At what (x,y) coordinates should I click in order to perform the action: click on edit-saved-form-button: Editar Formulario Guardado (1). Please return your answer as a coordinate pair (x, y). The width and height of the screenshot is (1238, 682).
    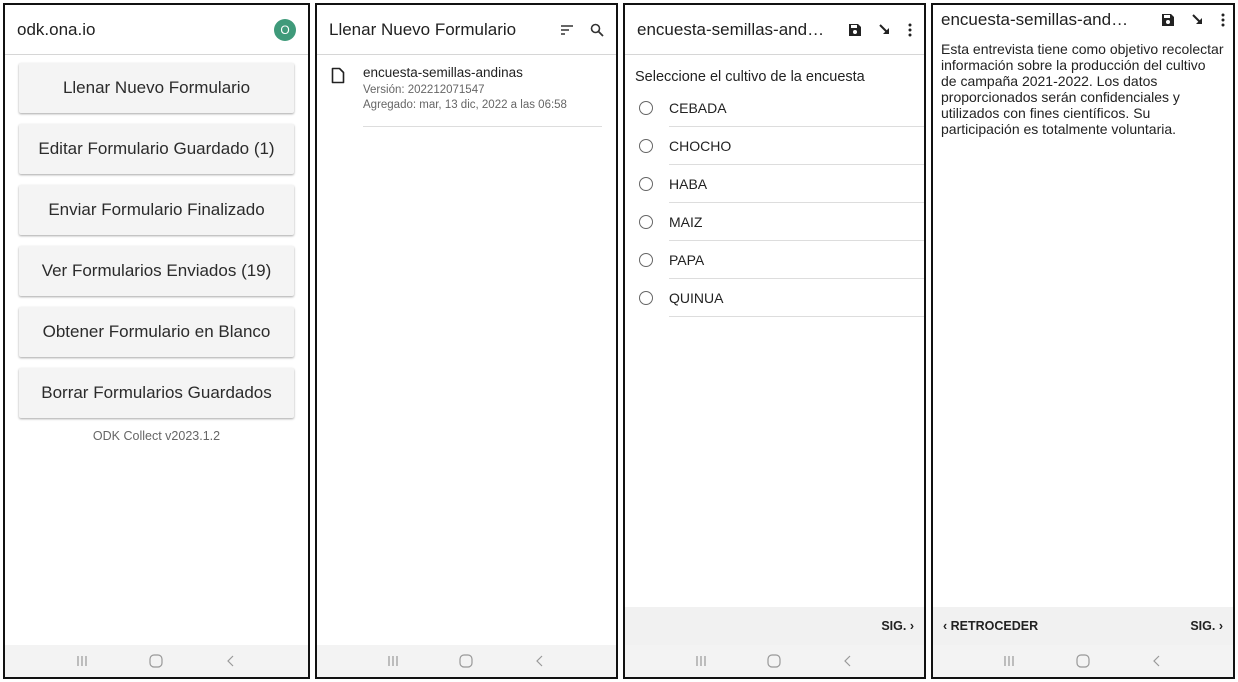
    Looking at the image, I should click on (156, 149).